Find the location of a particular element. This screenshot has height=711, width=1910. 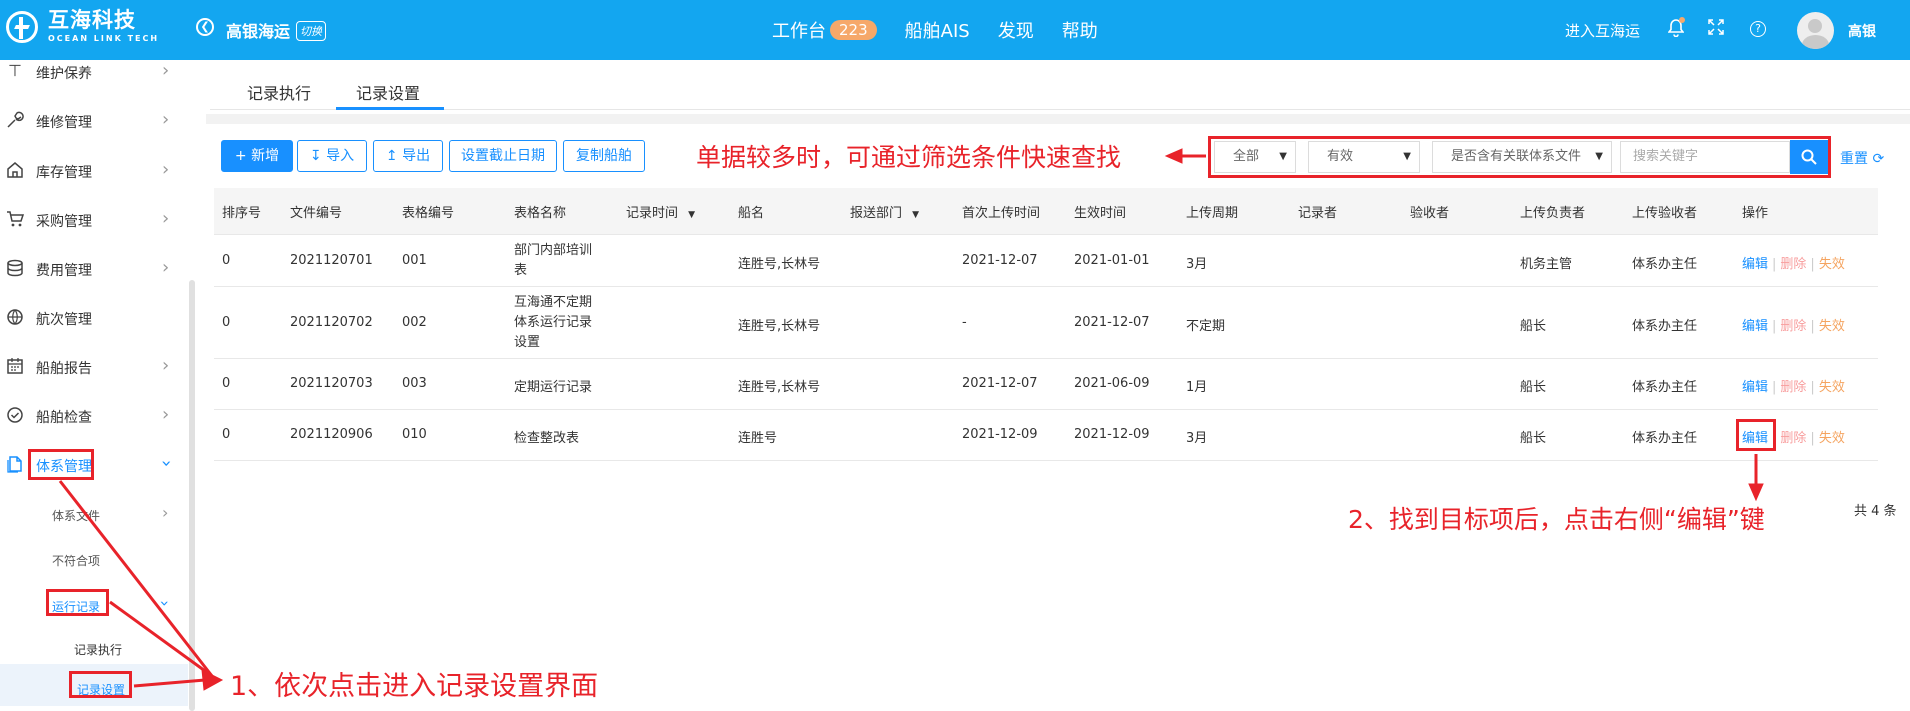

enter-huhaiyun-link: 进入互海运 is located at coordinates (1602, 30).